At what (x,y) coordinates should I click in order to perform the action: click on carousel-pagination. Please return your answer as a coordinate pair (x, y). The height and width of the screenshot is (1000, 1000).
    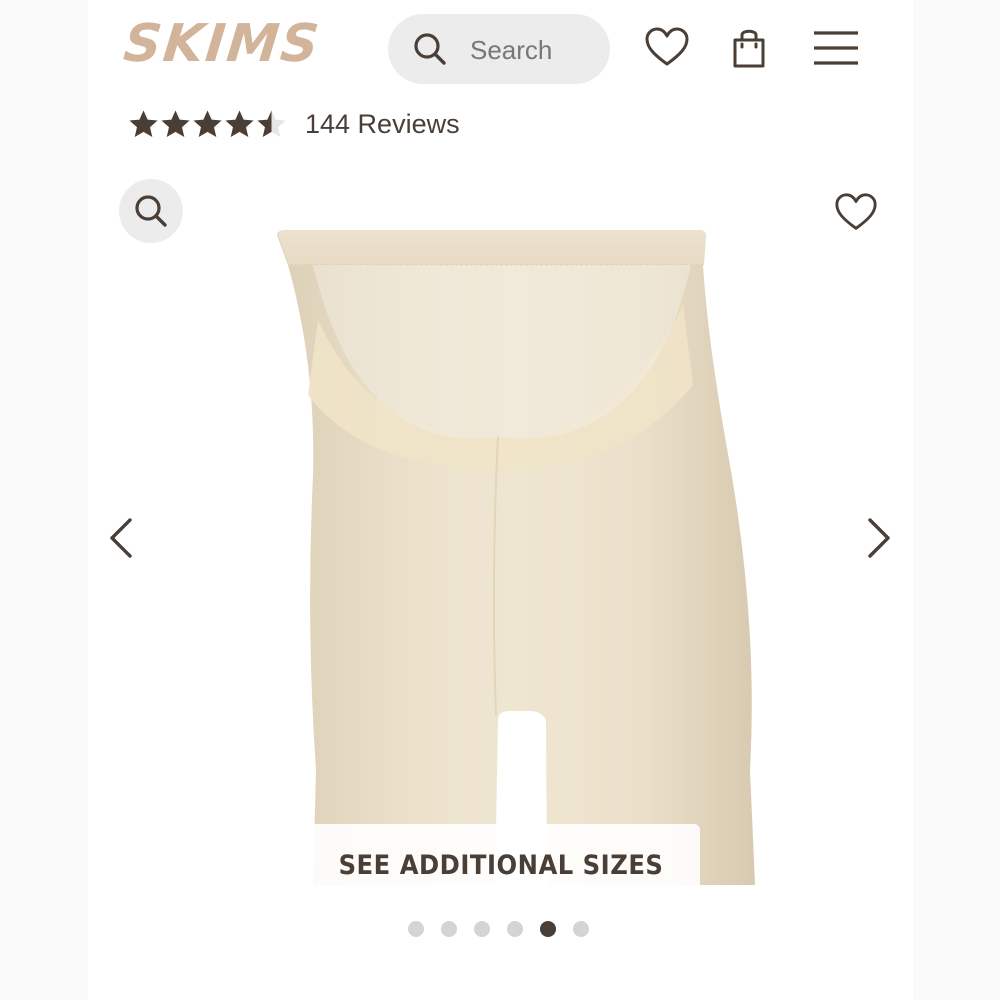
    Looking at the image, I should click on (498, 929).